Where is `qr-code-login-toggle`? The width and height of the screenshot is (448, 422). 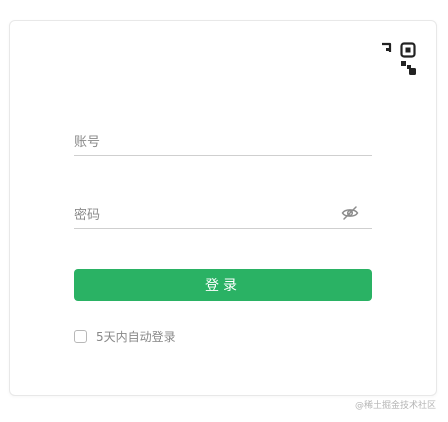
qr-code-login-toggle is located at coordinates (399, 60).